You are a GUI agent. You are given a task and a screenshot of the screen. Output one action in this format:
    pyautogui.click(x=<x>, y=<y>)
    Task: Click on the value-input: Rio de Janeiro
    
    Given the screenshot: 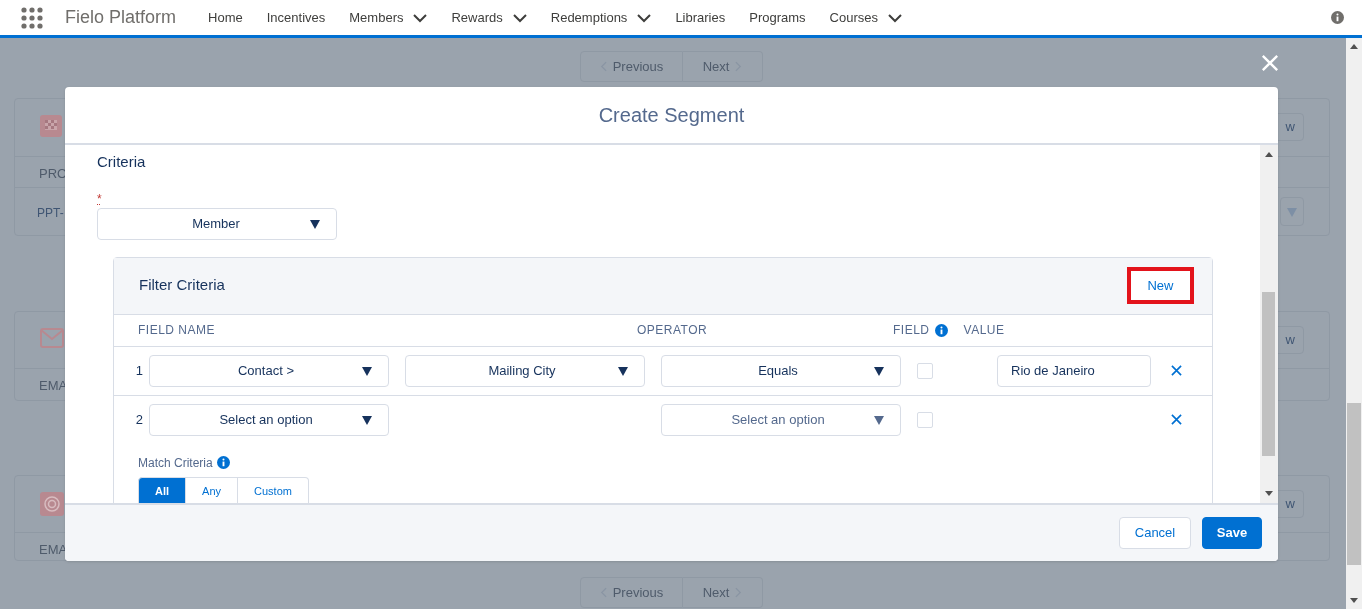 What is the action you would take?
    pyautogui.click(x=1074, y=370)
    